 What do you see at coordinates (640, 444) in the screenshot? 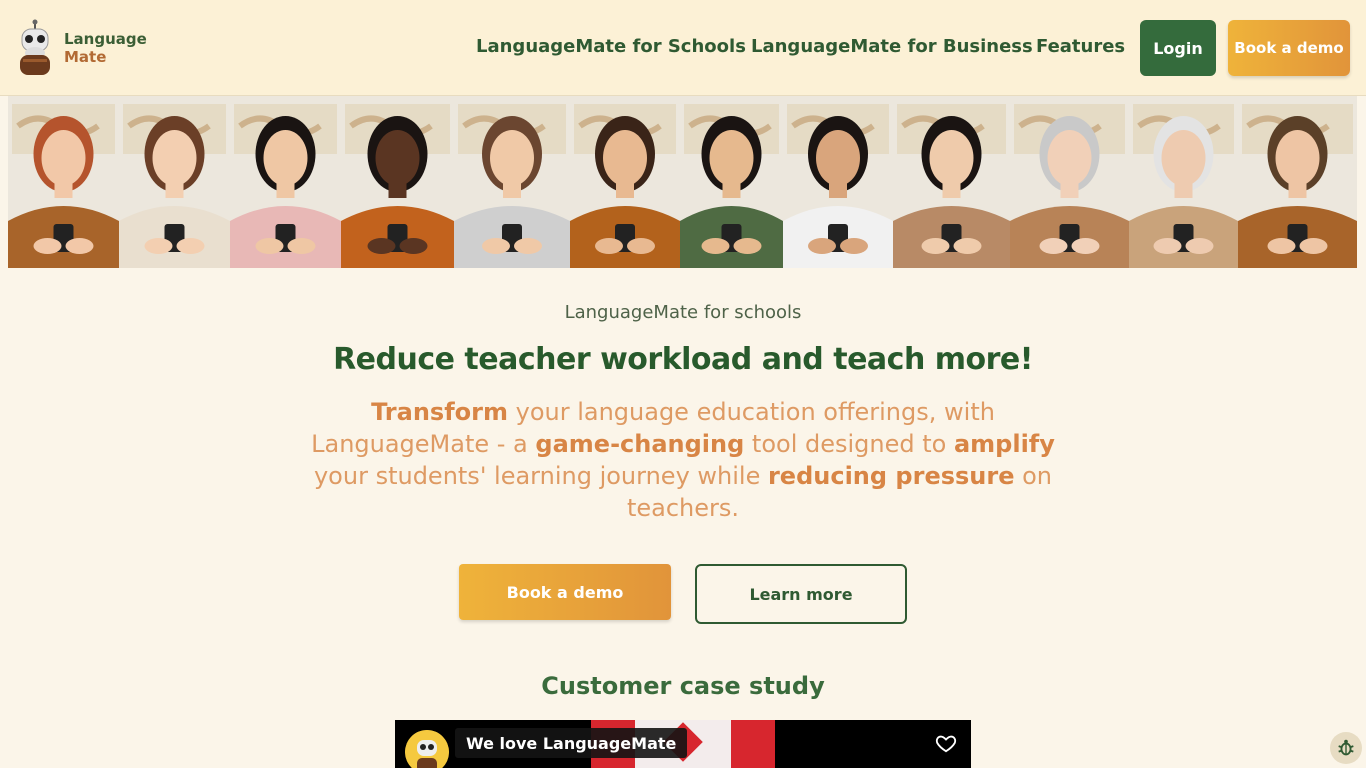
I see `hero-subtext-part: game-changing` at bounding box center [640, 444].